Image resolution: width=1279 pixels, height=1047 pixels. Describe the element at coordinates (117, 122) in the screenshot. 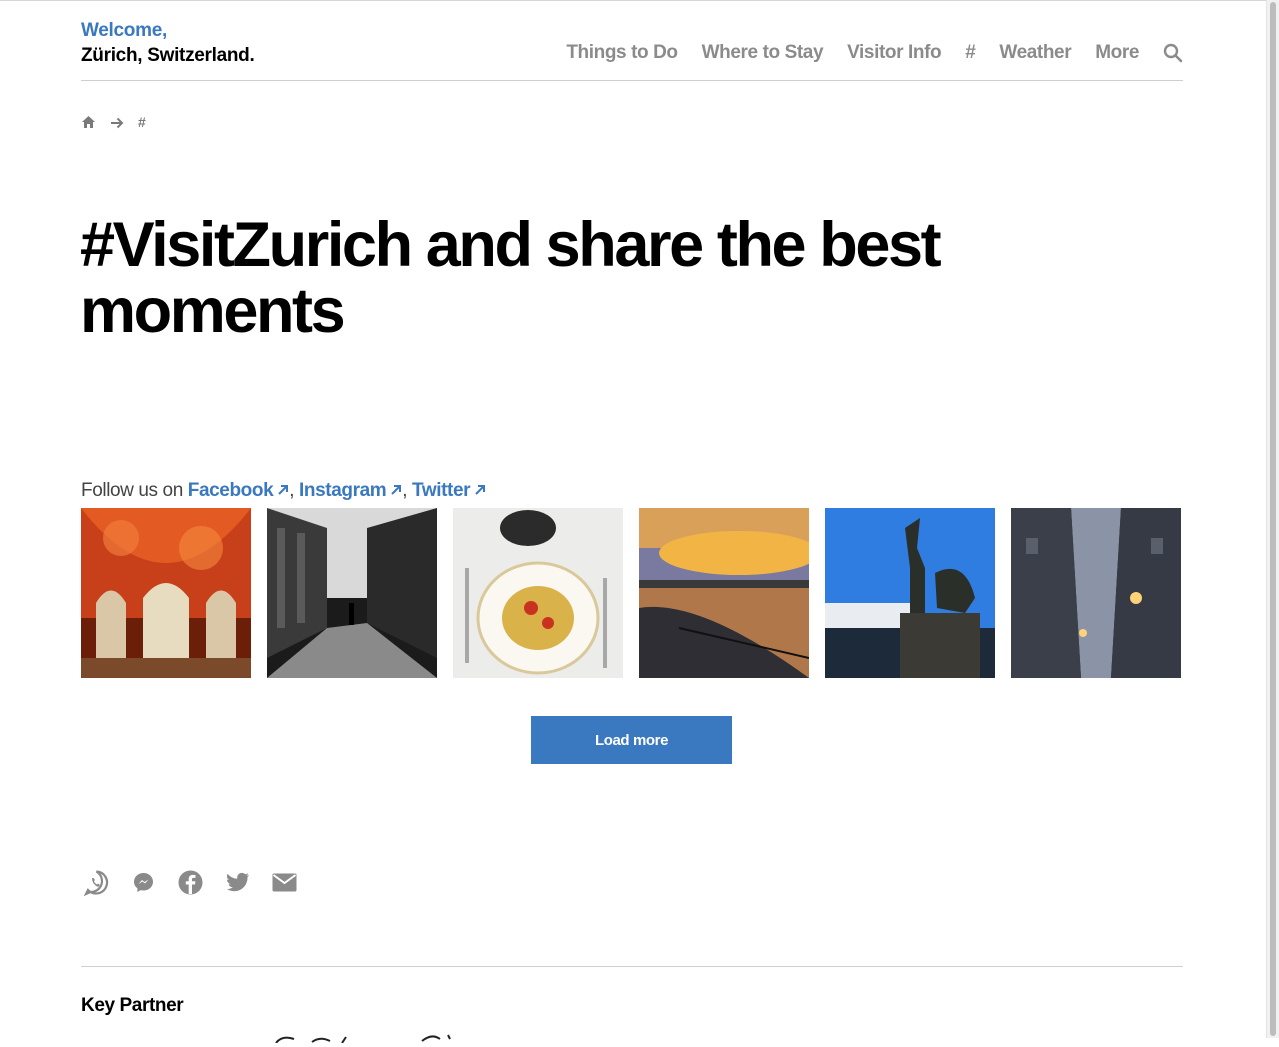

I see `arrow-right-icon` at that location.